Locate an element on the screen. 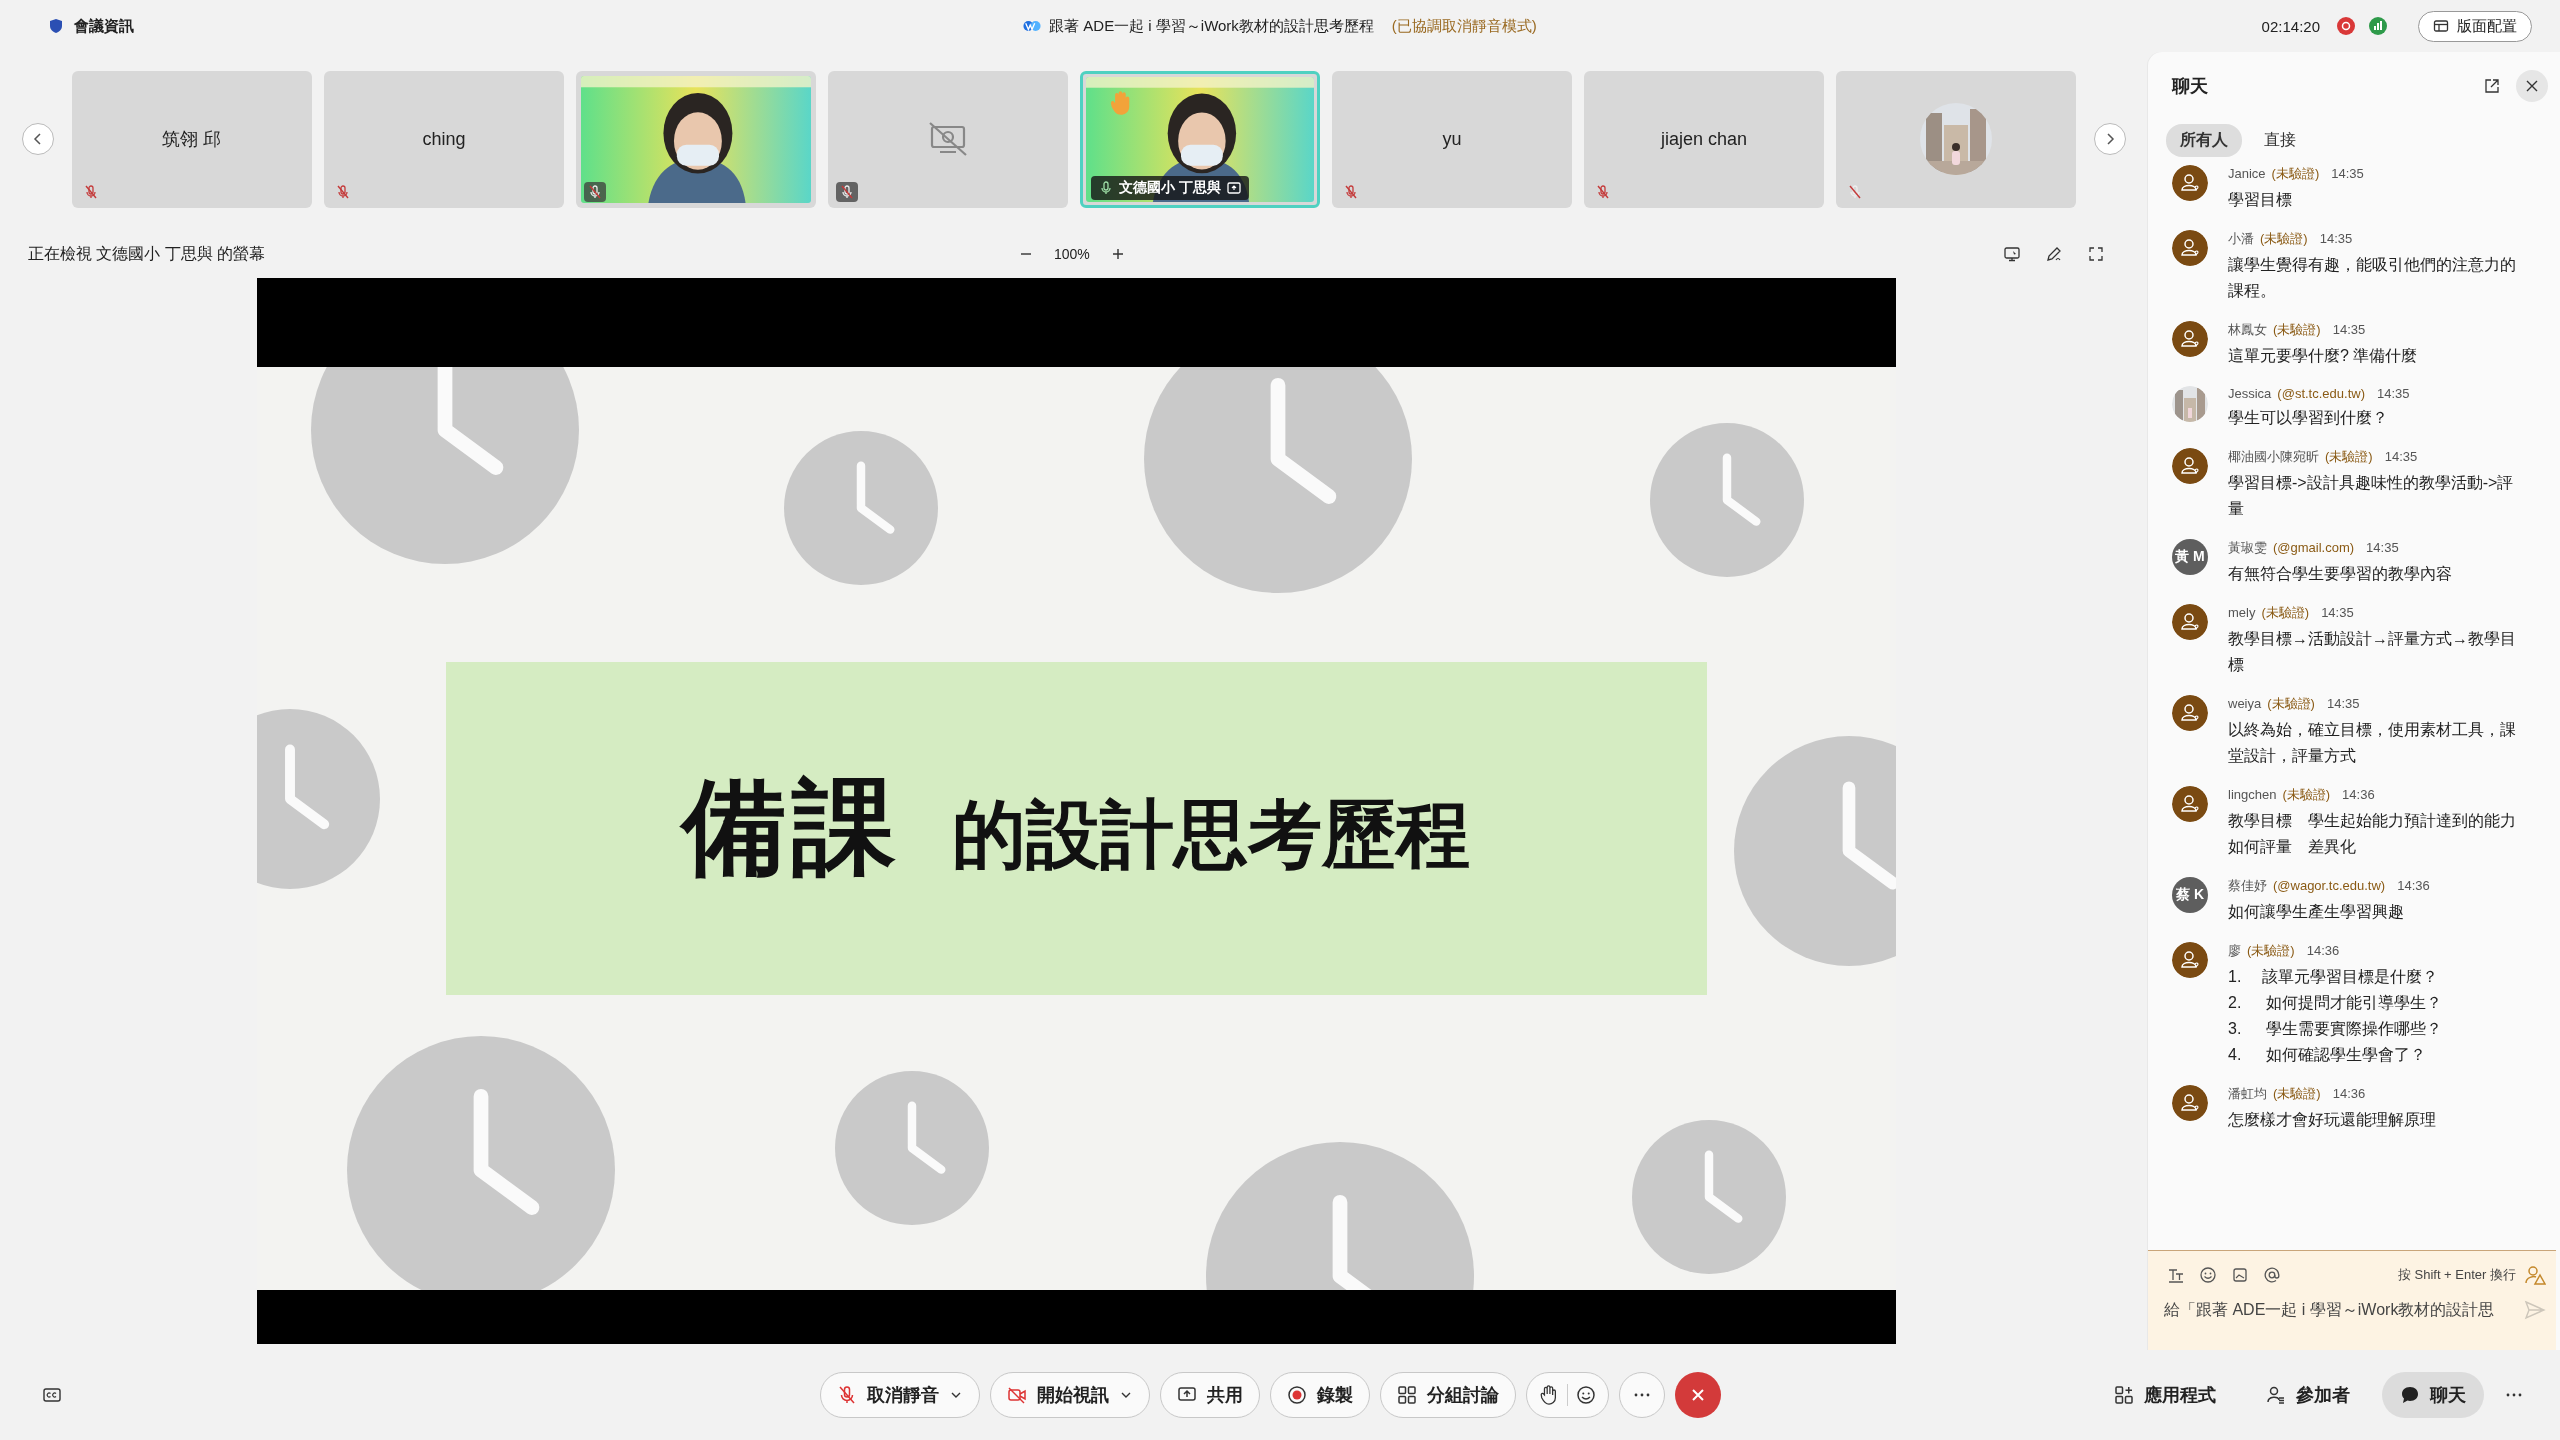 The height and width of the screenshot is (1440, 2560). toolbar-button: 共用 is located at coordinates (1210, 1395).